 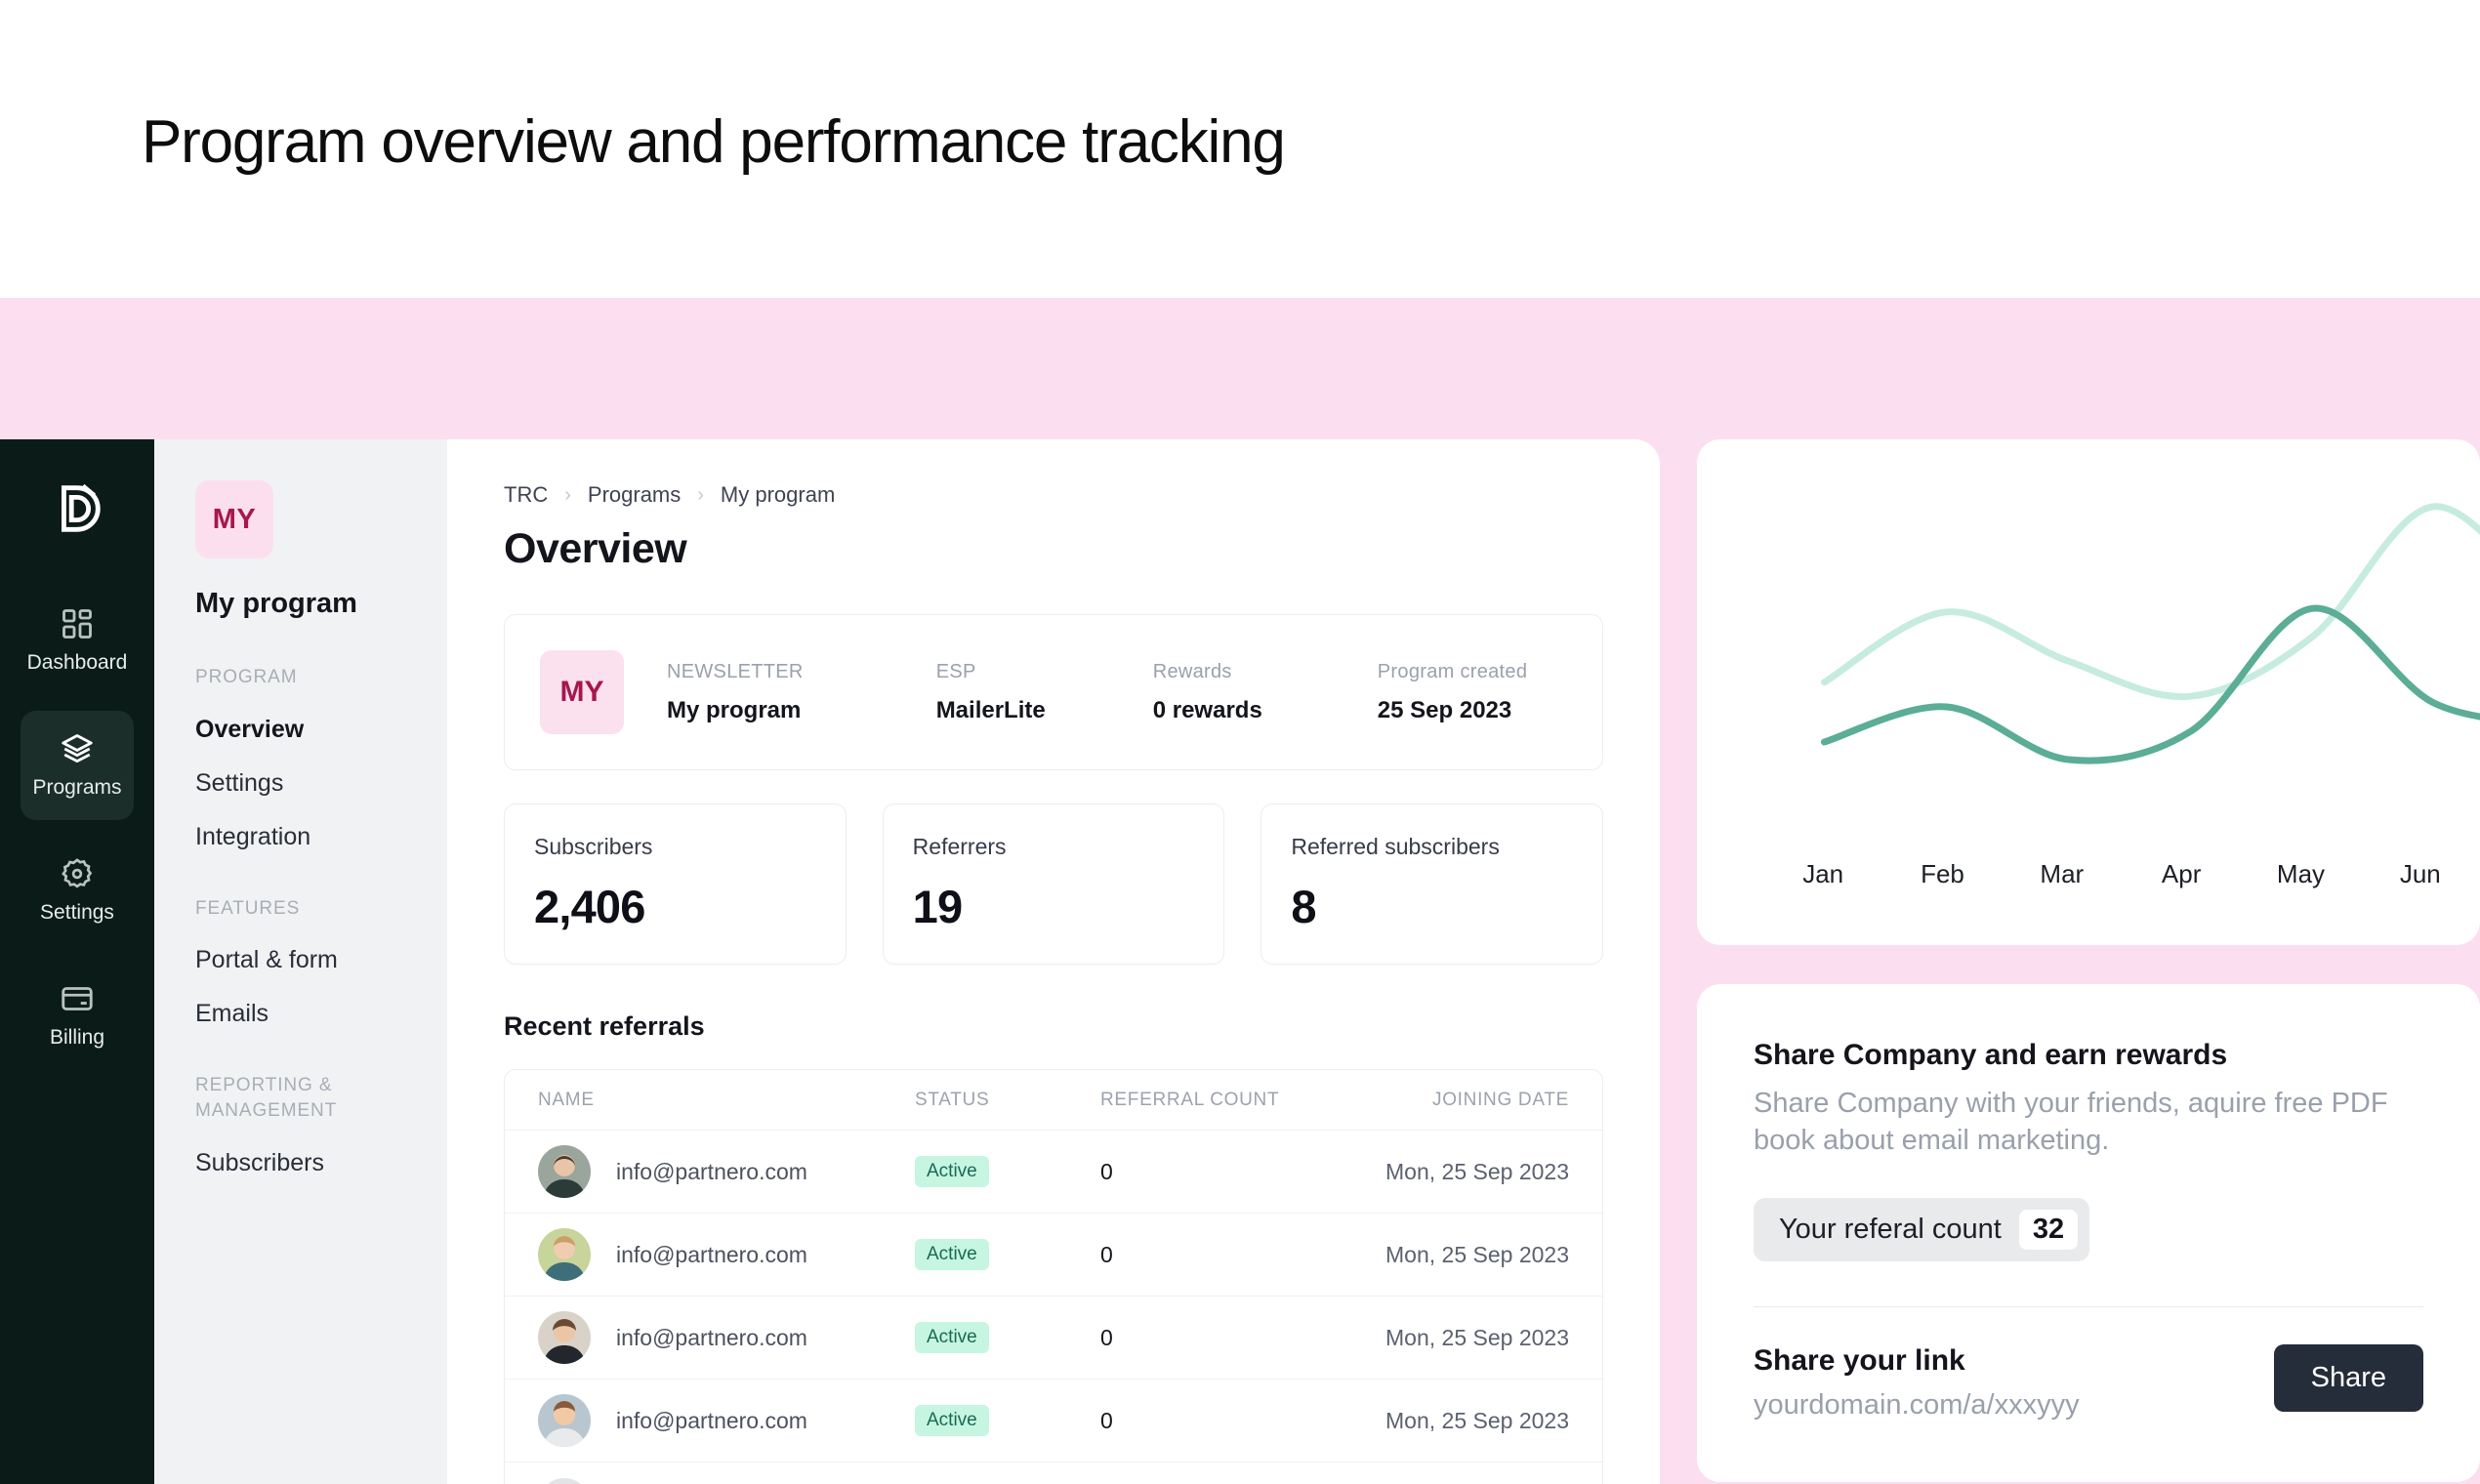 I want to click on info-field-value: My program, so click(x=734, y=710).